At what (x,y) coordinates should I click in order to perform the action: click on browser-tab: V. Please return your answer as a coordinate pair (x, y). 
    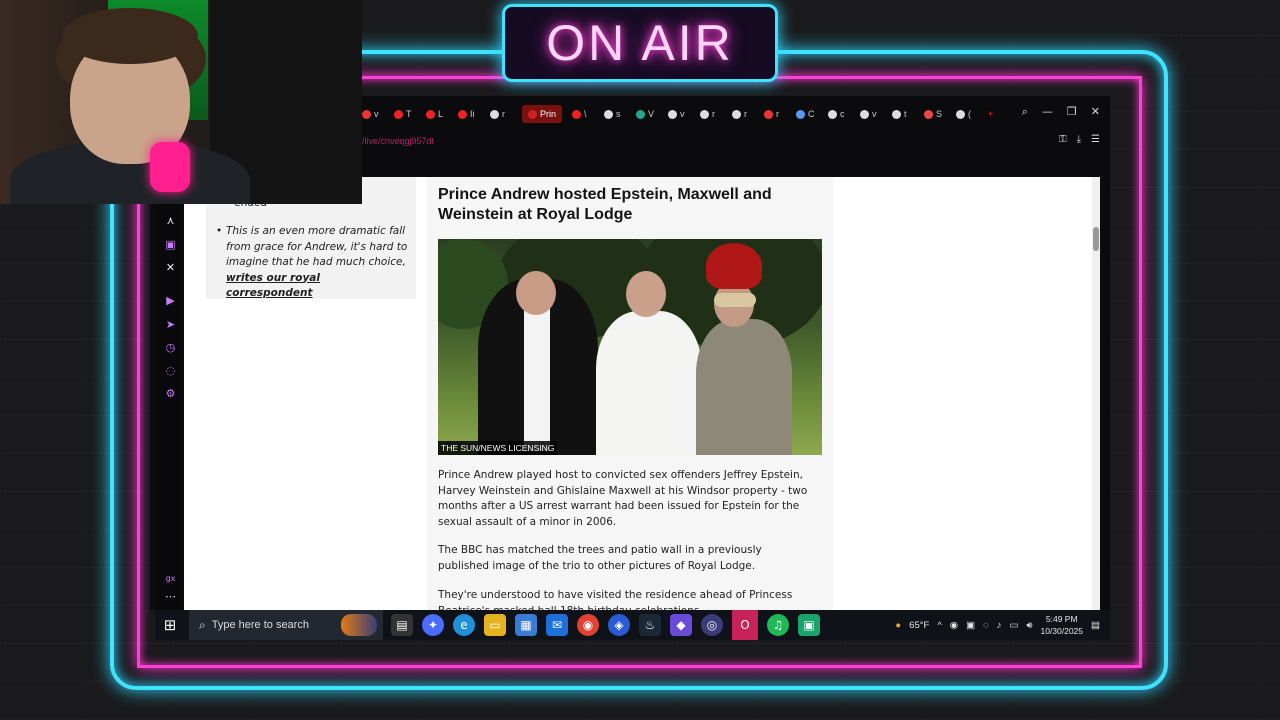
    Looking at the image, I should click on (647, 114).